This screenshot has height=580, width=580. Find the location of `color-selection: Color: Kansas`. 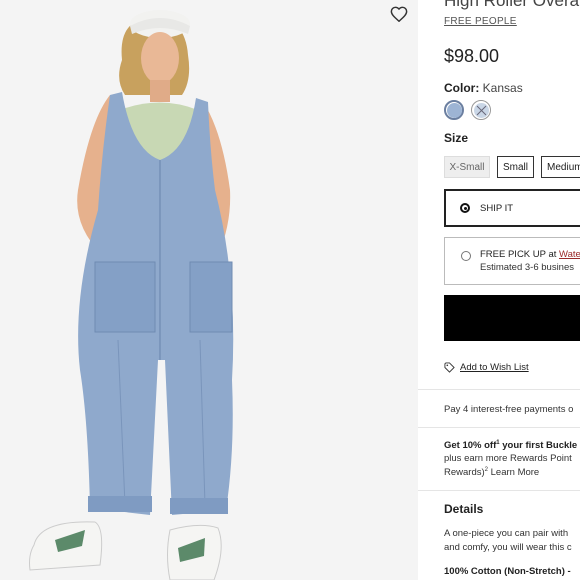

color-selection: Color: Kansas is located at coordinates (483, 88).